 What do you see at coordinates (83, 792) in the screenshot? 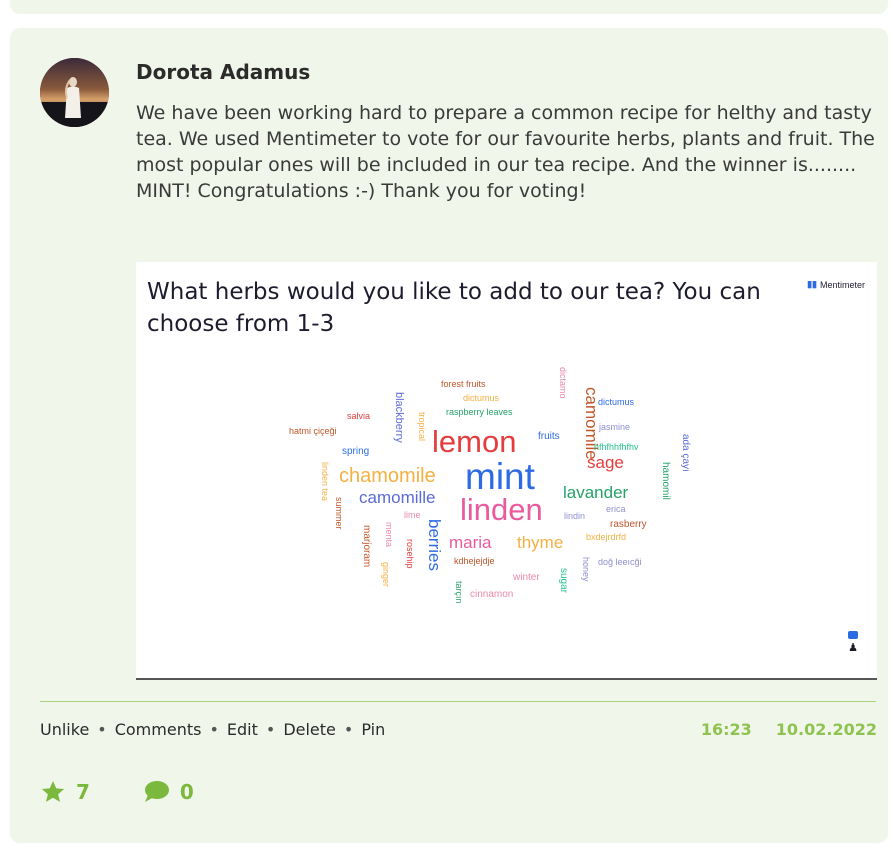
I see `star-count-value: 7` at bounding box center [83, 792].